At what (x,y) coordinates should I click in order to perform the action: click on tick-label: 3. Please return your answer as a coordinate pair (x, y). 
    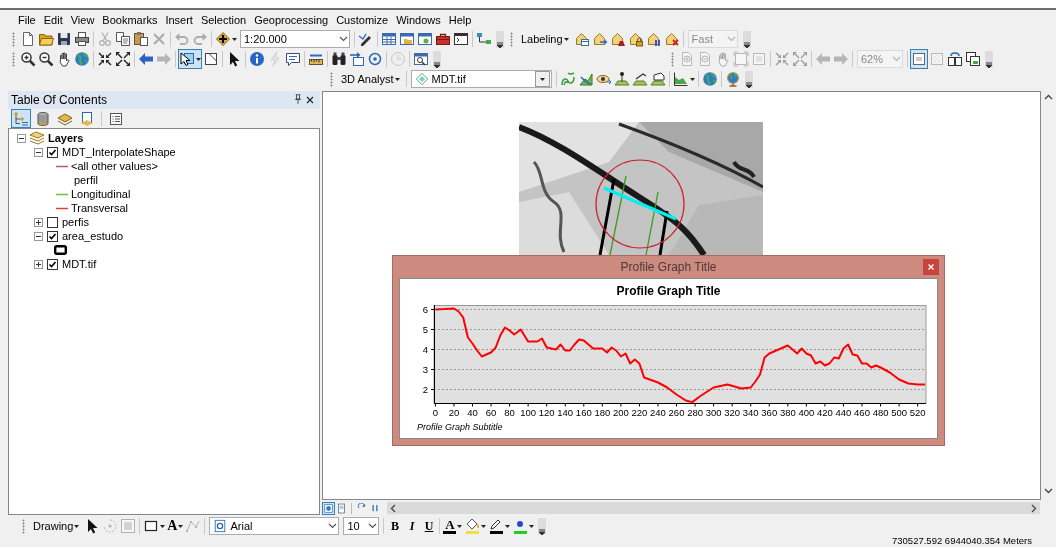
    Looking at the image, I should click on (425, 369).